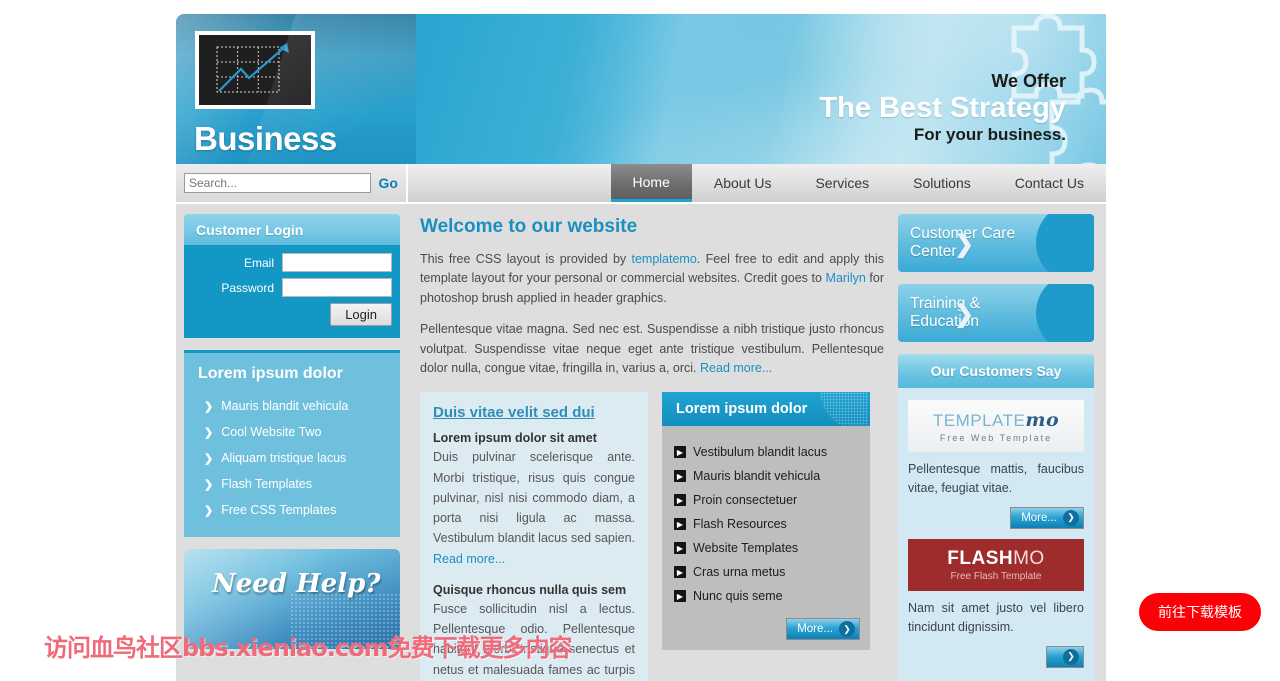  Describe the element at coordinates (989, 135) in the screenshot. I see `banner-line-3: For your business.` at that location.